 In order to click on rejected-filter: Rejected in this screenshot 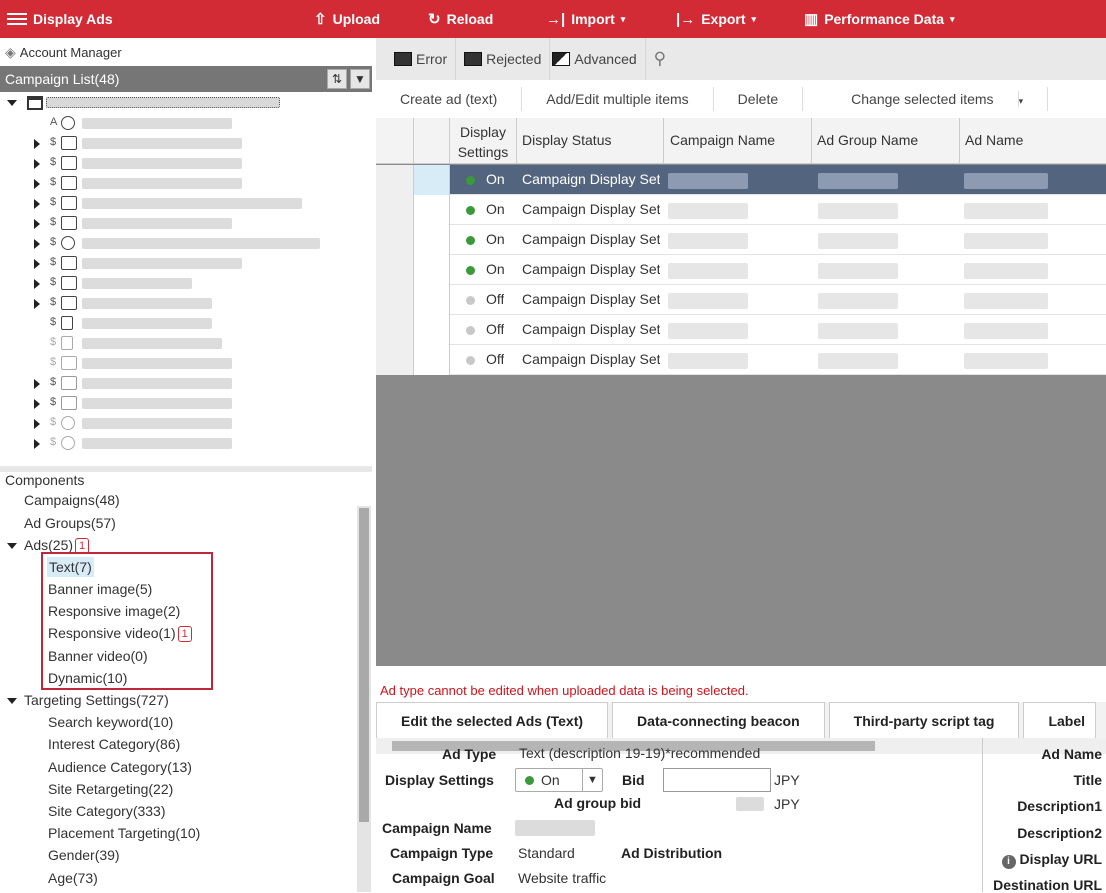, I will do `click(503, 59)`.